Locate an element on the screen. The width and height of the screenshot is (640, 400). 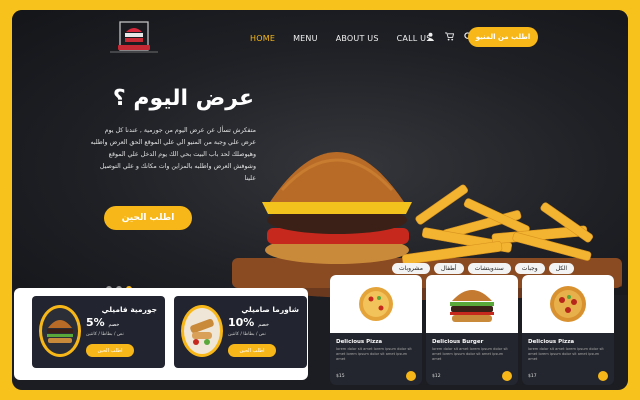
cart-icon is located at coordinates (449, 36).